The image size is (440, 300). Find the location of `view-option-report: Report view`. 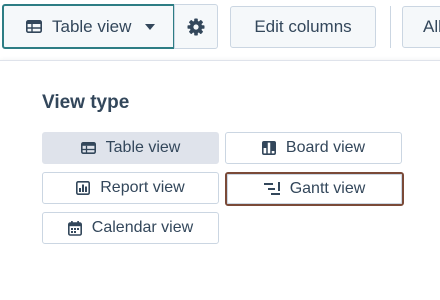

view-option-report: Report view is located at coordinates (130, 188).